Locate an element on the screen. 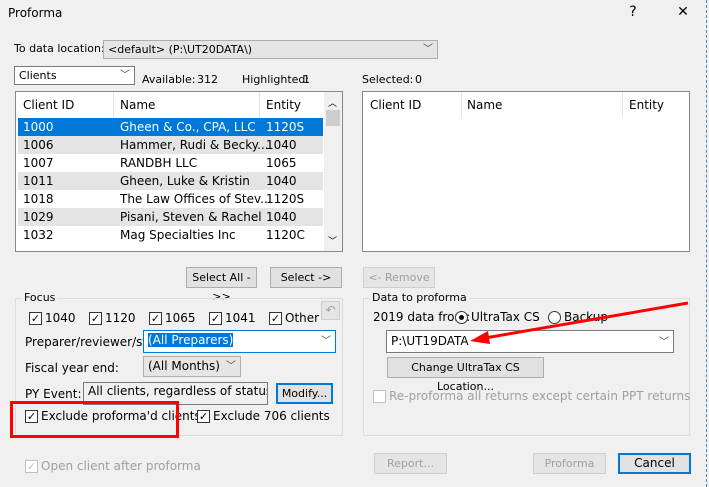 The width and height of the screenshot is (709, 487). proforma-button: Proforma is located at coordinates (569, 463).